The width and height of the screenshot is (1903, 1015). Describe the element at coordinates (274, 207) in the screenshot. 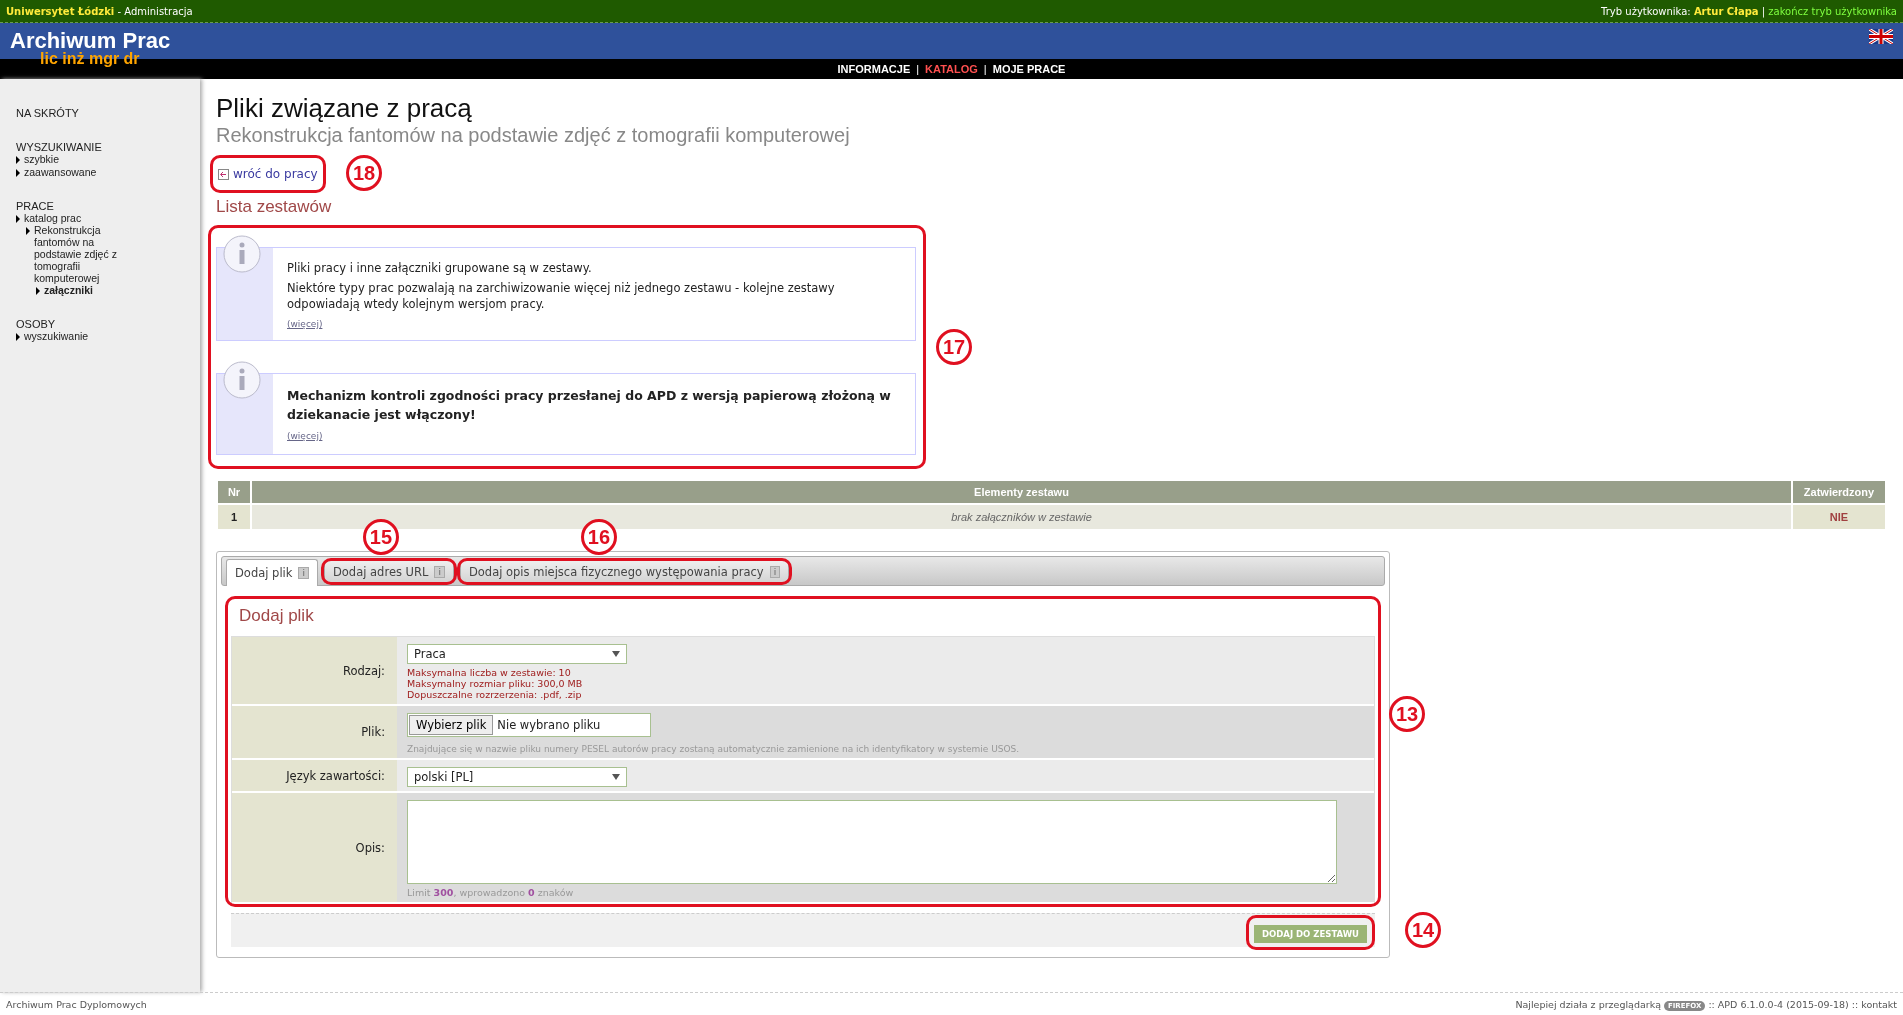

I see `section-heading: Lista zestawów` at that location.